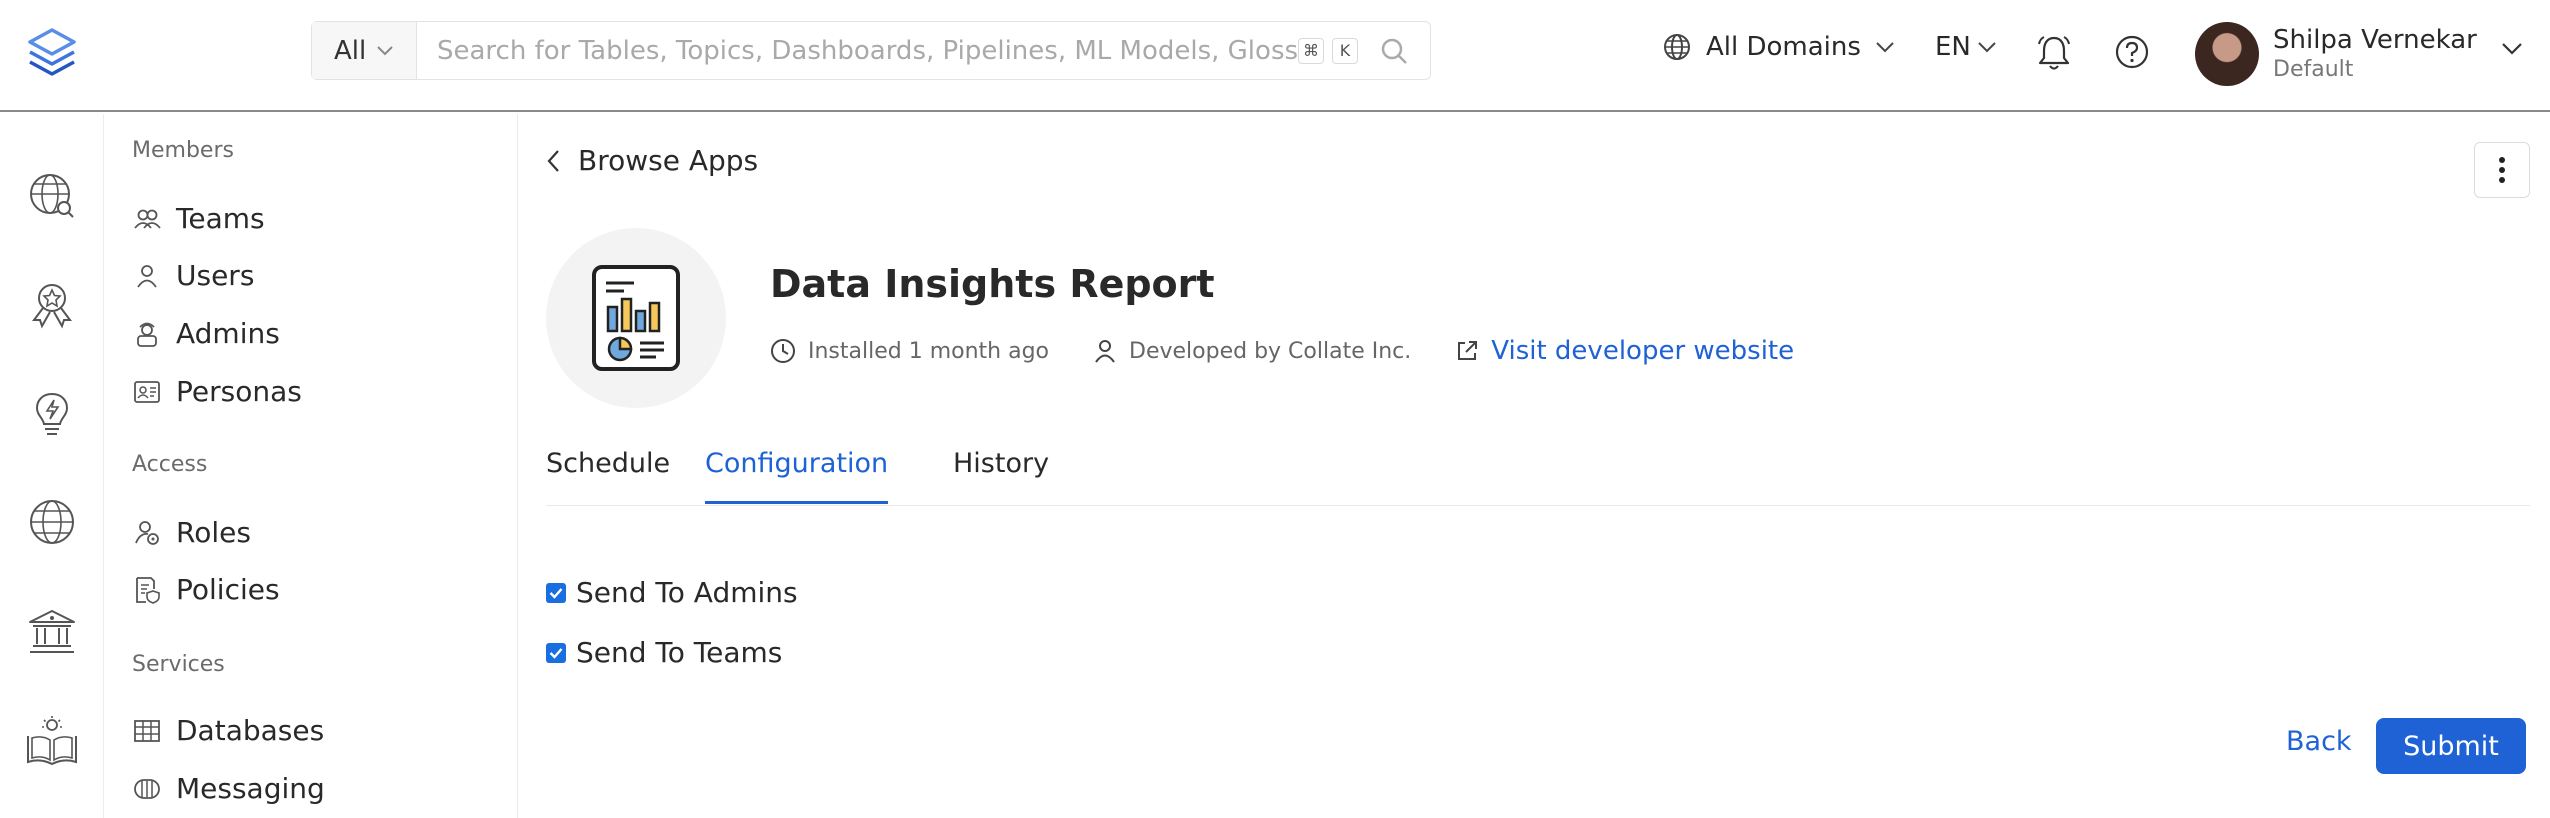  I want to click on chevron-left-icon, so click(553, 160).